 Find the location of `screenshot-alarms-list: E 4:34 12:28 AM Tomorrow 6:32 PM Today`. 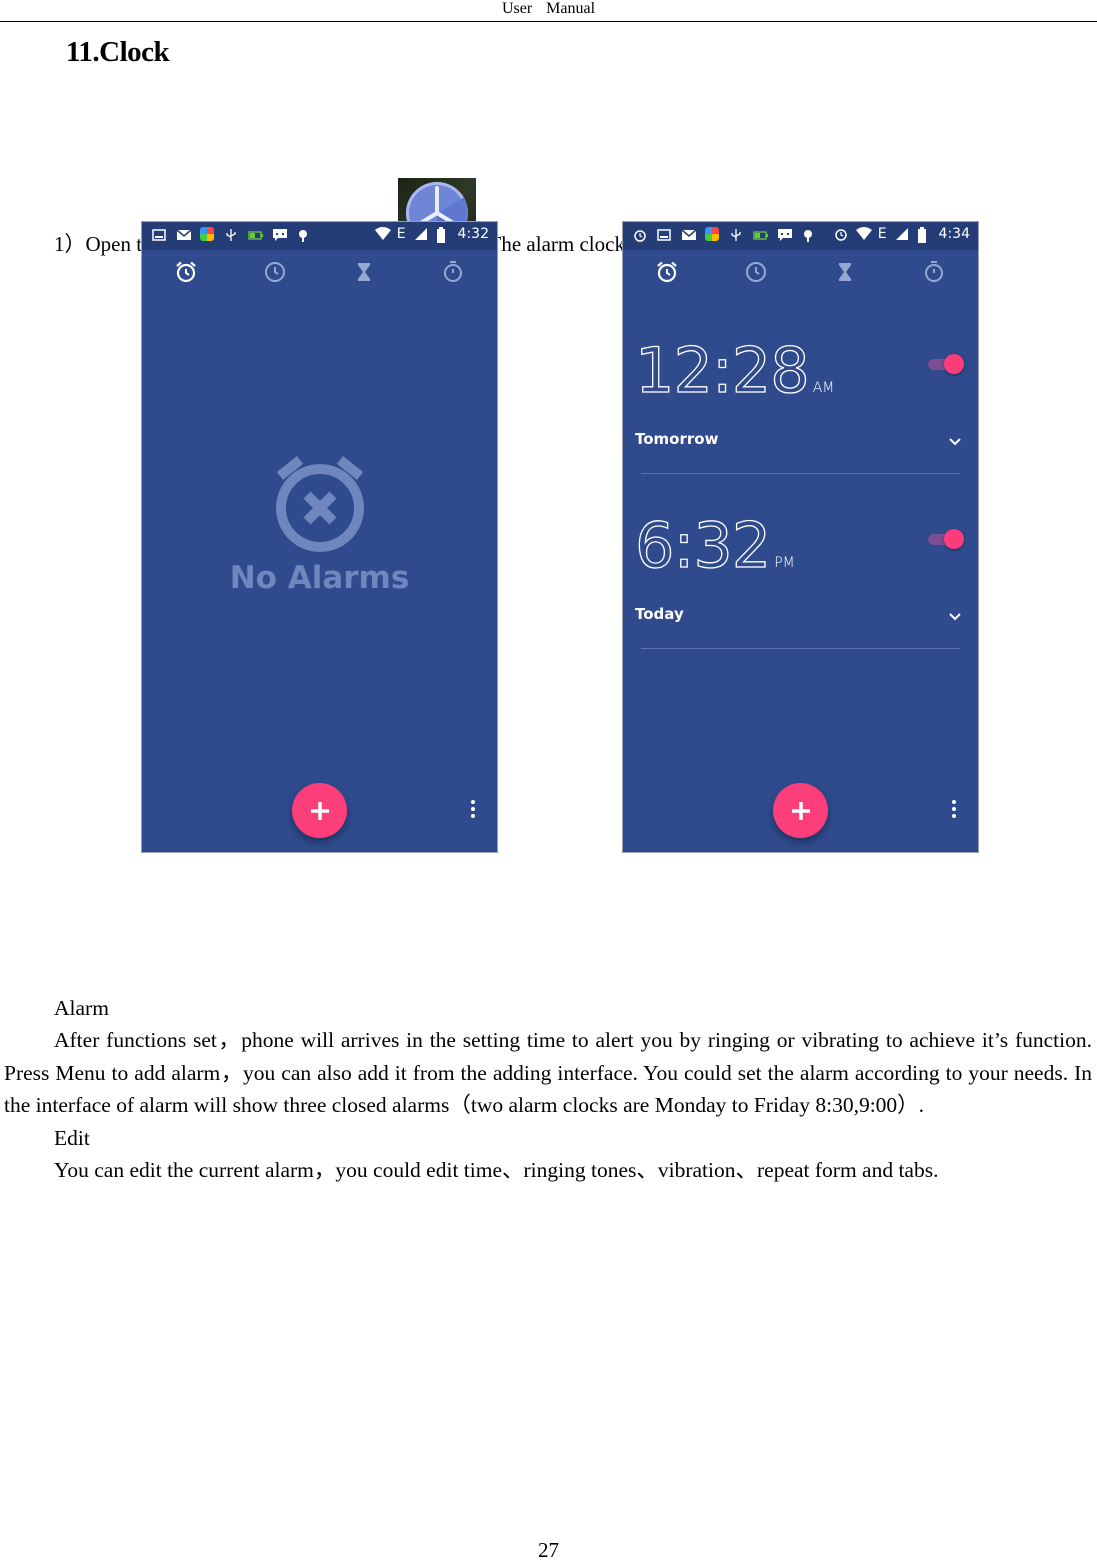

screenshot-alarms-list: E 4:34 12:28 AM Tomorrow 6:32 PM Today is located at coordinates (800, 537).